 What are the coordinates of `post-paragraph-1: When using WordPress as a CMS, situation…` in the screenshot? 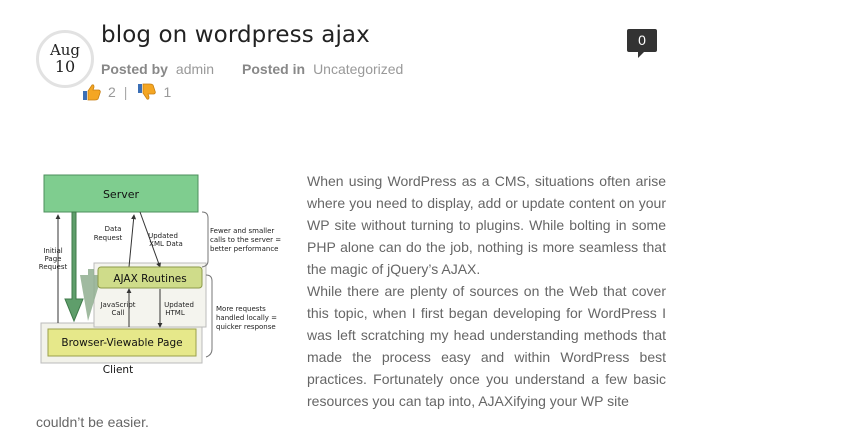 It's located at (486, 225).